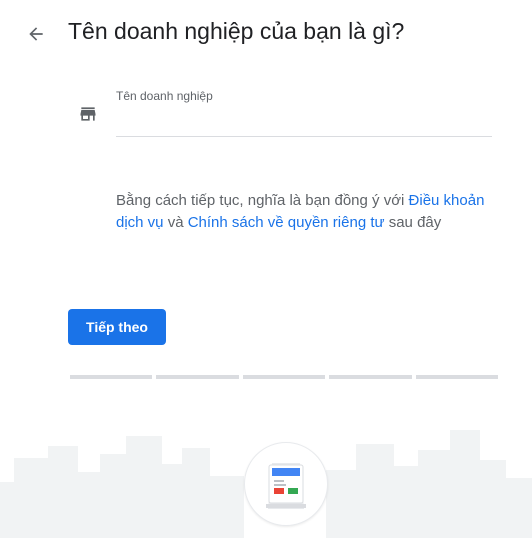 The width and height of the screenshot is (532, 538). I want to click on next-button: Tiếp theo, so click(117, 327).